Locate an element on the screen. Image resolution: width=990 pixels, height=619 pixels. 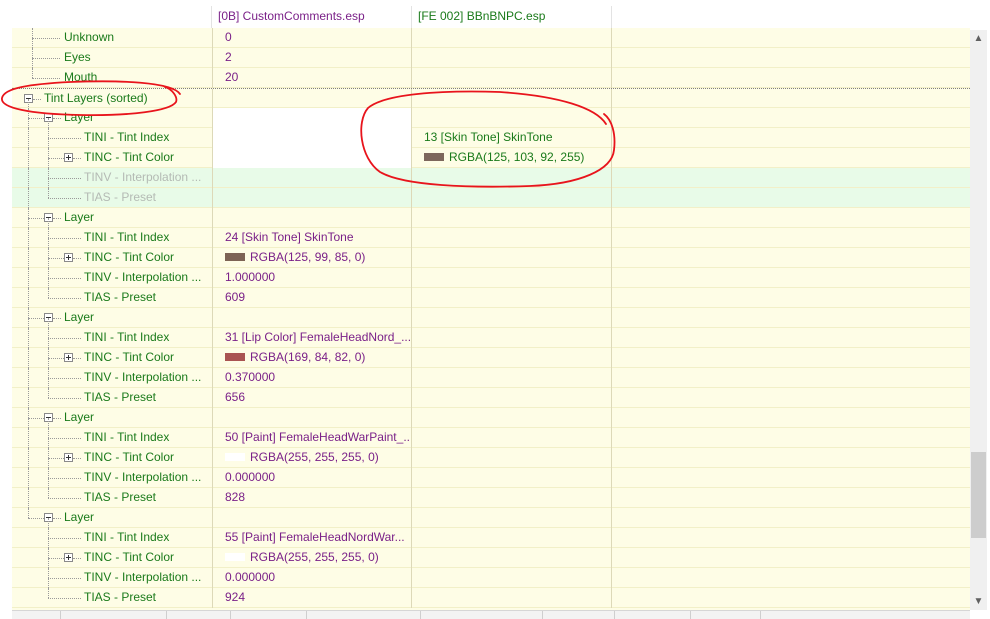
value-cell-customcomments: 20 is located at coordinates (312, 78).